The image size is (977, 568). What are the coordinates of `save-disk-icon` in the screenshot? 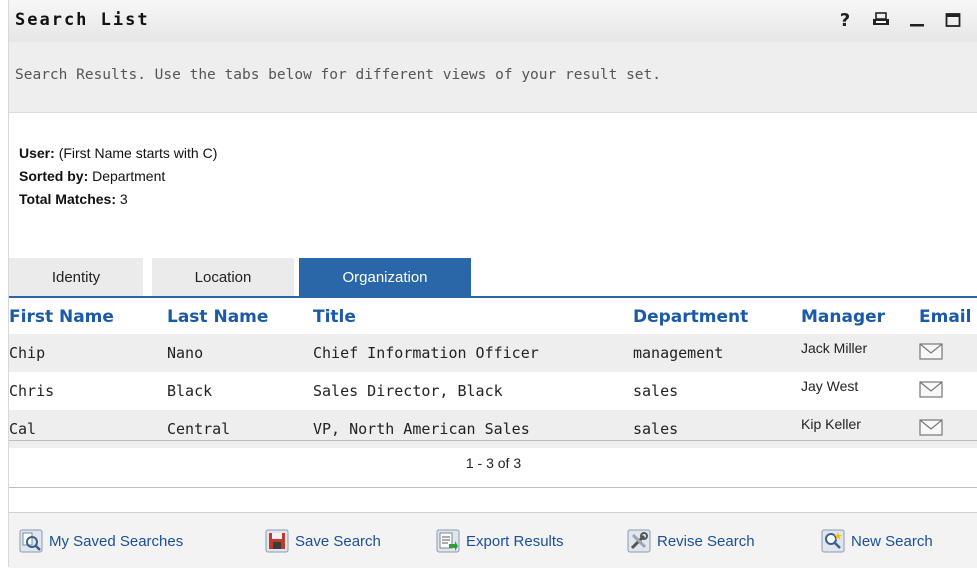 It's located at (277, 541).